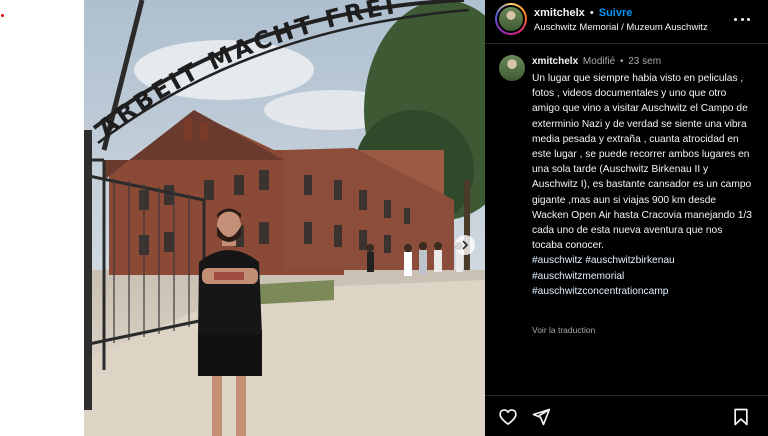  Describe the element at coordinates (645, 61) in the screenshot. I see `post-age: 23 sem` at that location.